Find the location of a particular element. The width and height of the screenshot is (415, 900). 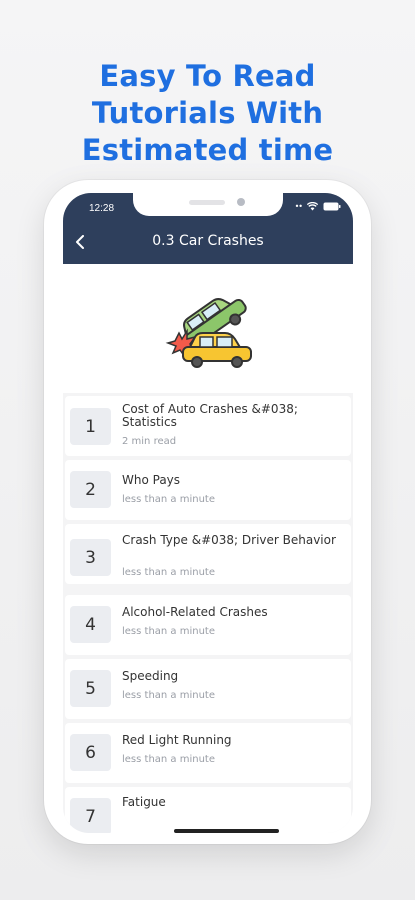

status-time: 12:28 is located at coordinates (102, 208).